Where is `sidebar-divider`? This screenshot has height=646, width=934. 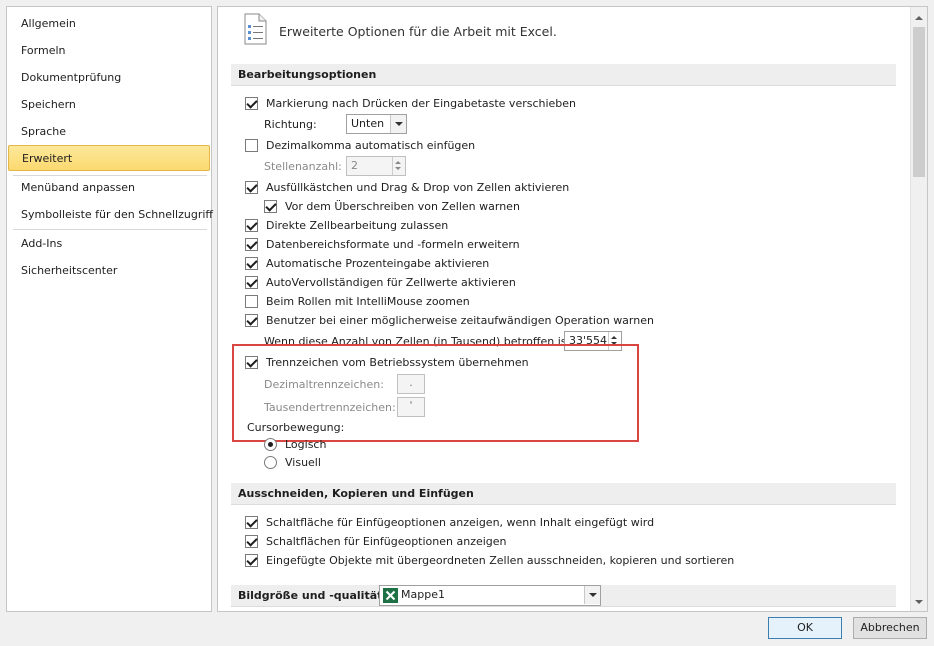 sidebar-divider is located at coordinates (110, 229).